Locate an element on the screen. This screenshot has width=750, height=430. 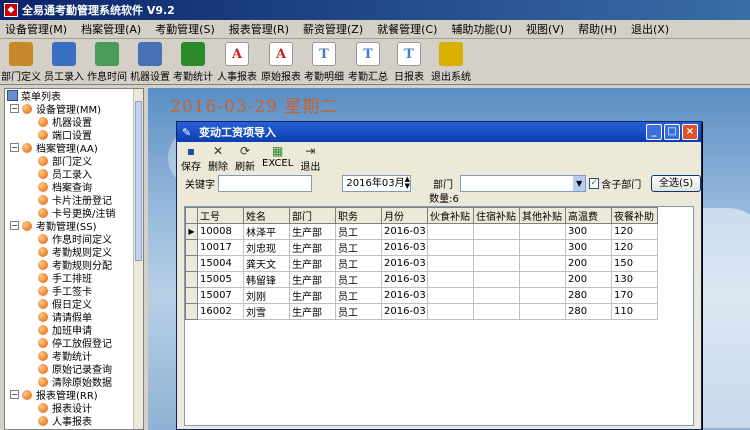
menu-item: 就餐管理(C) is located at coordinates (409, 29).